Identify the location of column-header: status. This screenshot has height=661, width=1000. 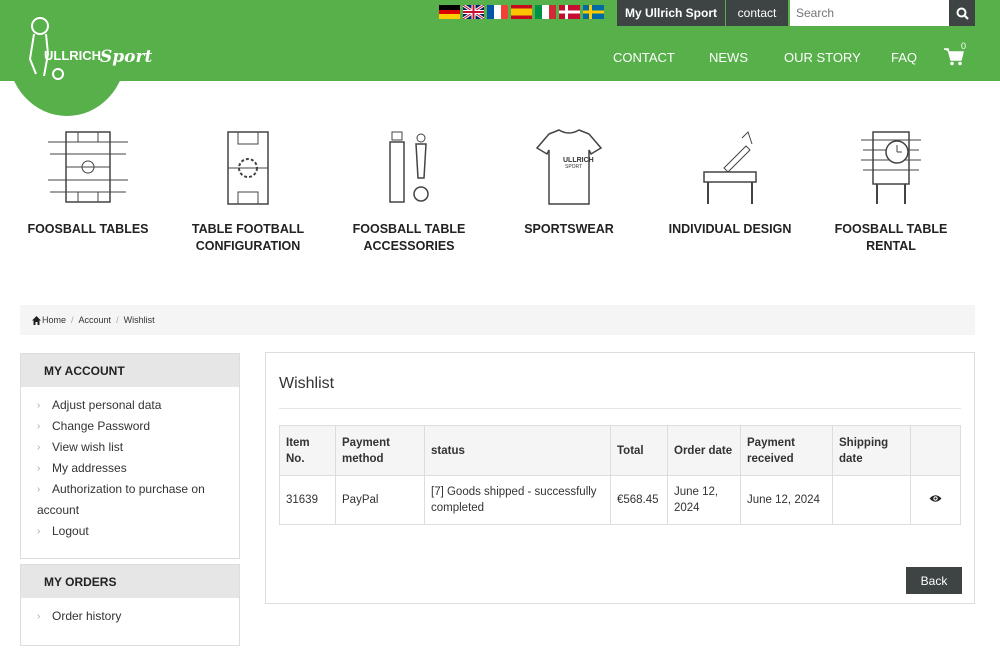
(517, 450).